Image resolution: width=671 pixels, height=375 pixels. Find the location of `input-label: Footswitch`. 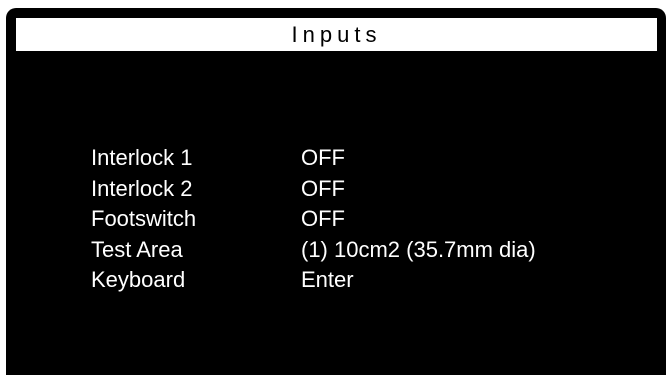

input-label: Footswitch is located at coordinates (144, 218).